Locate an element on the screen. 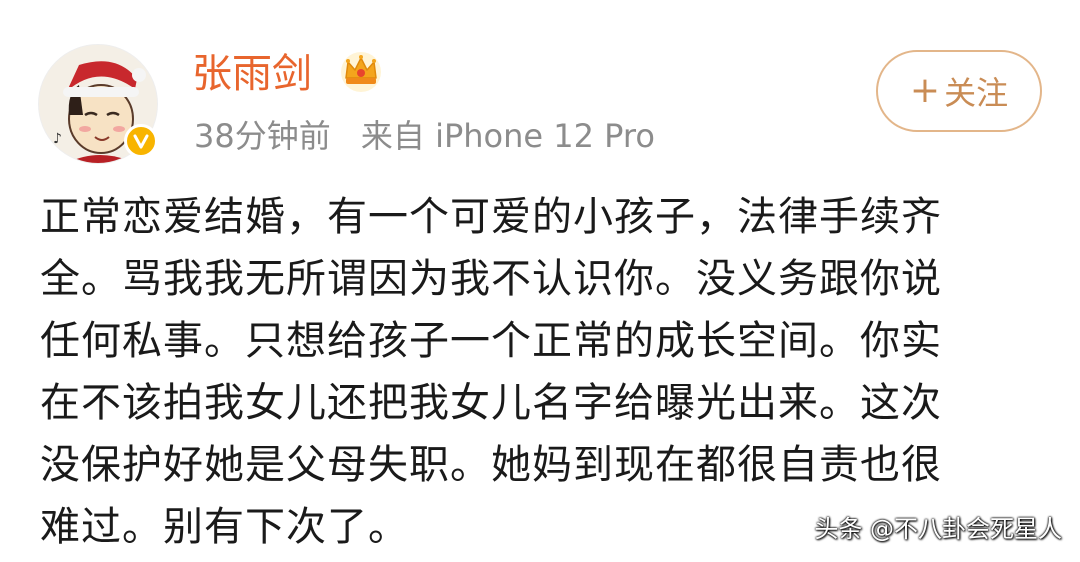 Image resolution: width=1080 pixels, height=562 pixels. verified-v-icon is located at coordinates (141, 141).